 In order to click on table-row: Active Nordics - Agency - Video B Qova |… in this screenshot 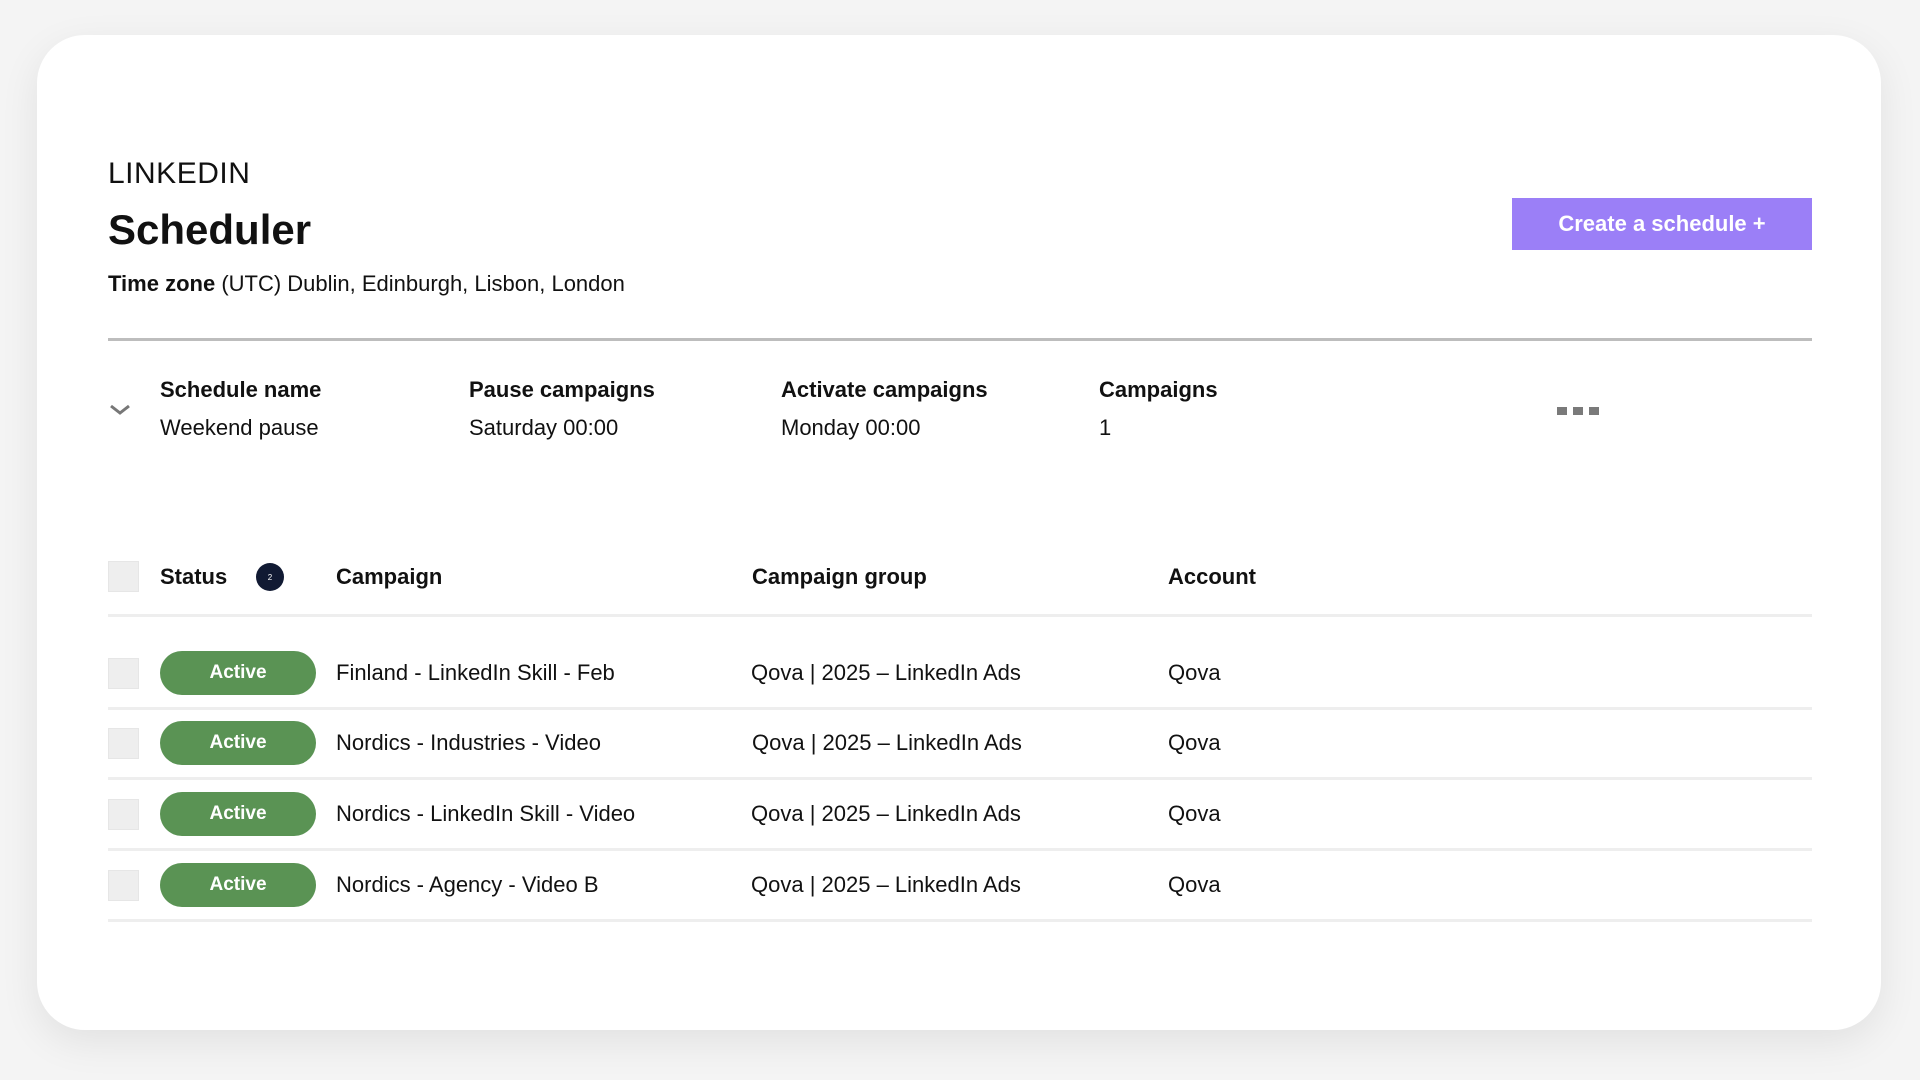, I will do `click(960, 886)`.